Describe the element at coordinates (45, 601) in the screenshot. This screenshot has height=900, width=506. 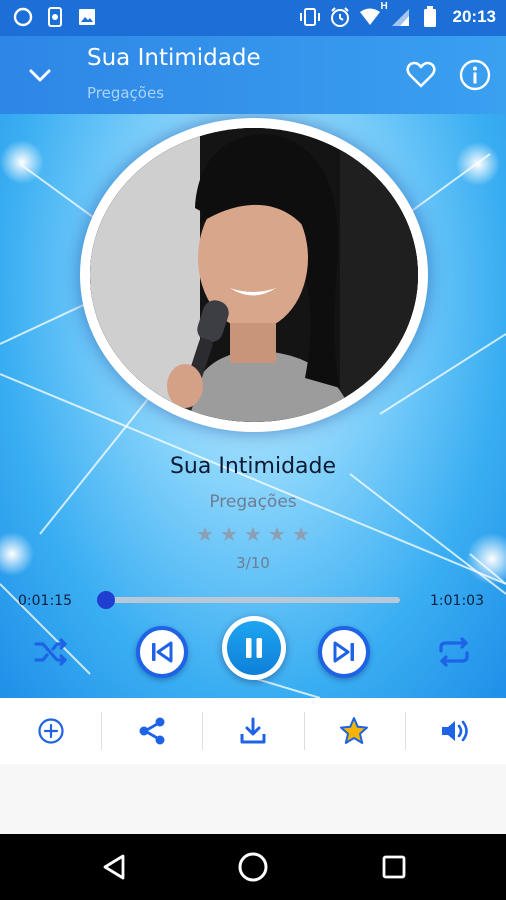
I see `current-time: 0:01:15` at that location.